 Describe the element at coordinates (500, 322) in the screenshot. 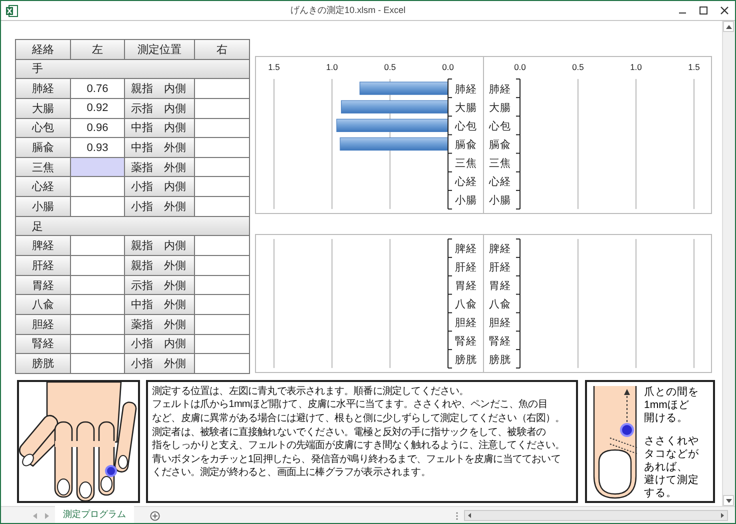

I see `category-label: 胆経` at that location.